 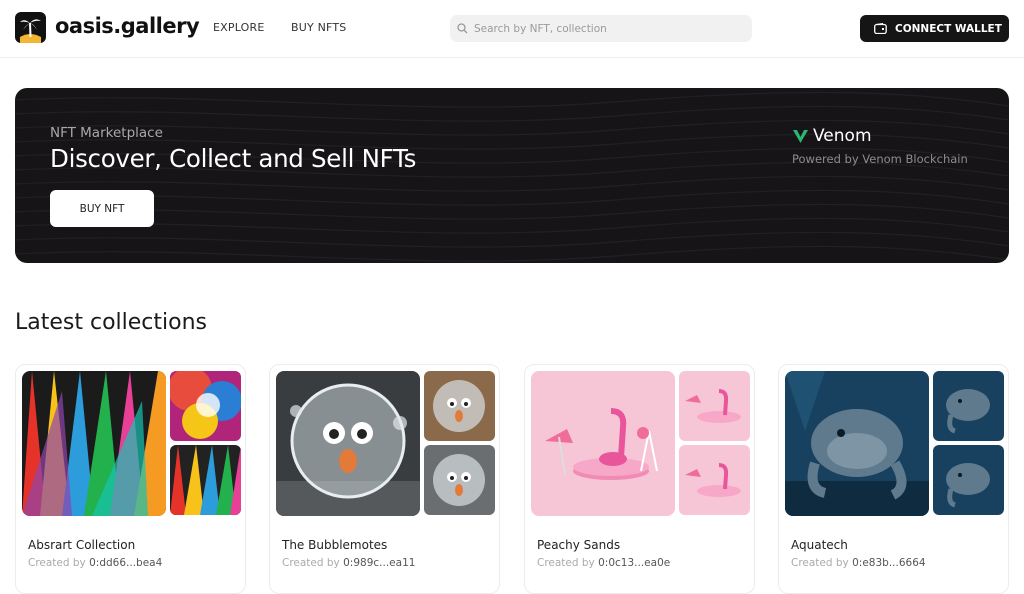 I want to click on collection-creator: Created by 0:e83b...6664, so click(x=858, y=563).